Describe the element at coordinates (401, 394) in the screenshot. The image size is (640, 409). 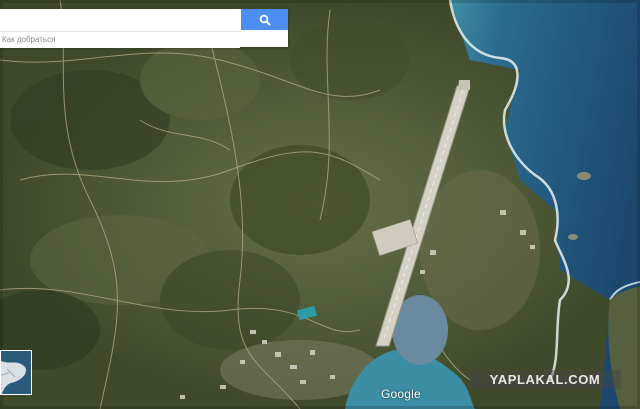
I see `google-logo: Google` at that location.